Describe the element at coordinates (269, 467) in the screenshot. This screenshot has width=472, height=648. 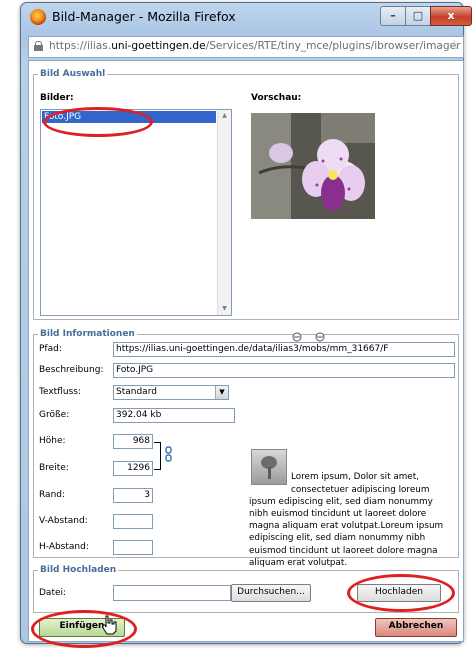
I see `tree-thumbnail-icon` at that location.